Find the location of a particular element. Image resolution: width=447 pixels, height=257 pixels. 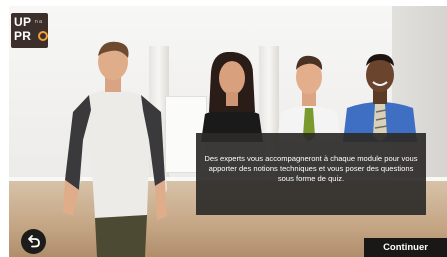

upnapro-logo: UP n a PR is located at coordinates (29, 30).